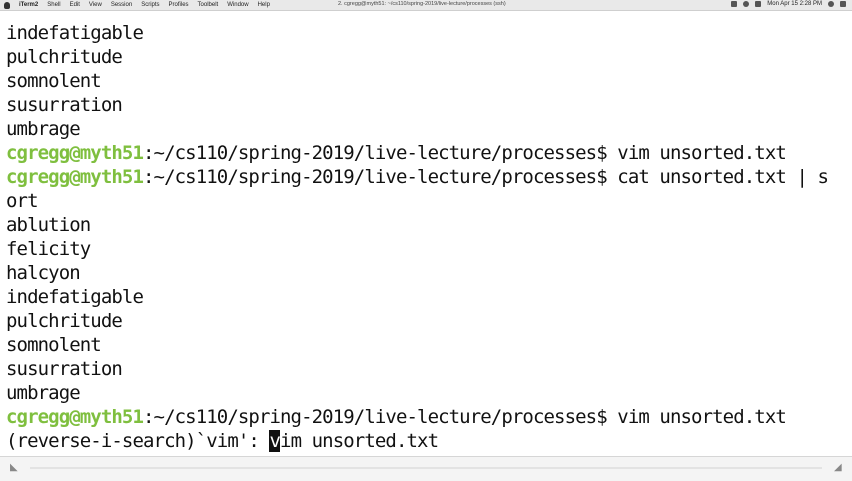  Describe the element at coordinates (359, 441) in the screenshot. I see `reverse-search-match: im unsorted.txt` at that location.